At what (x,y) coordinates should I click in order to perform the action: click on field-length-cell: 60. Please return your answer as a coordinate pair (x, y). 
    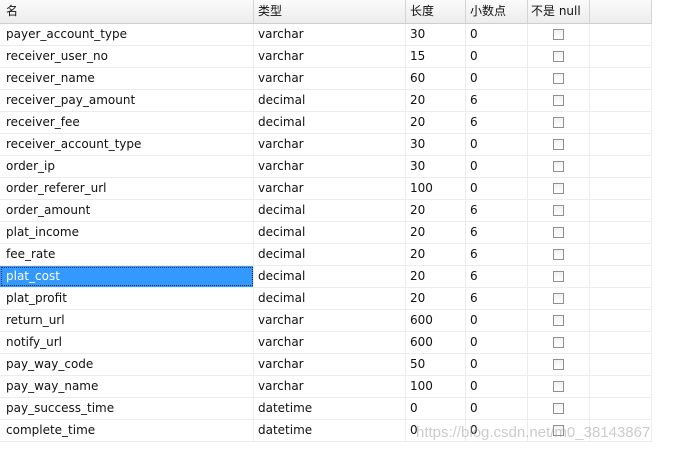
    Looking at the image, I should click on (436, 78).